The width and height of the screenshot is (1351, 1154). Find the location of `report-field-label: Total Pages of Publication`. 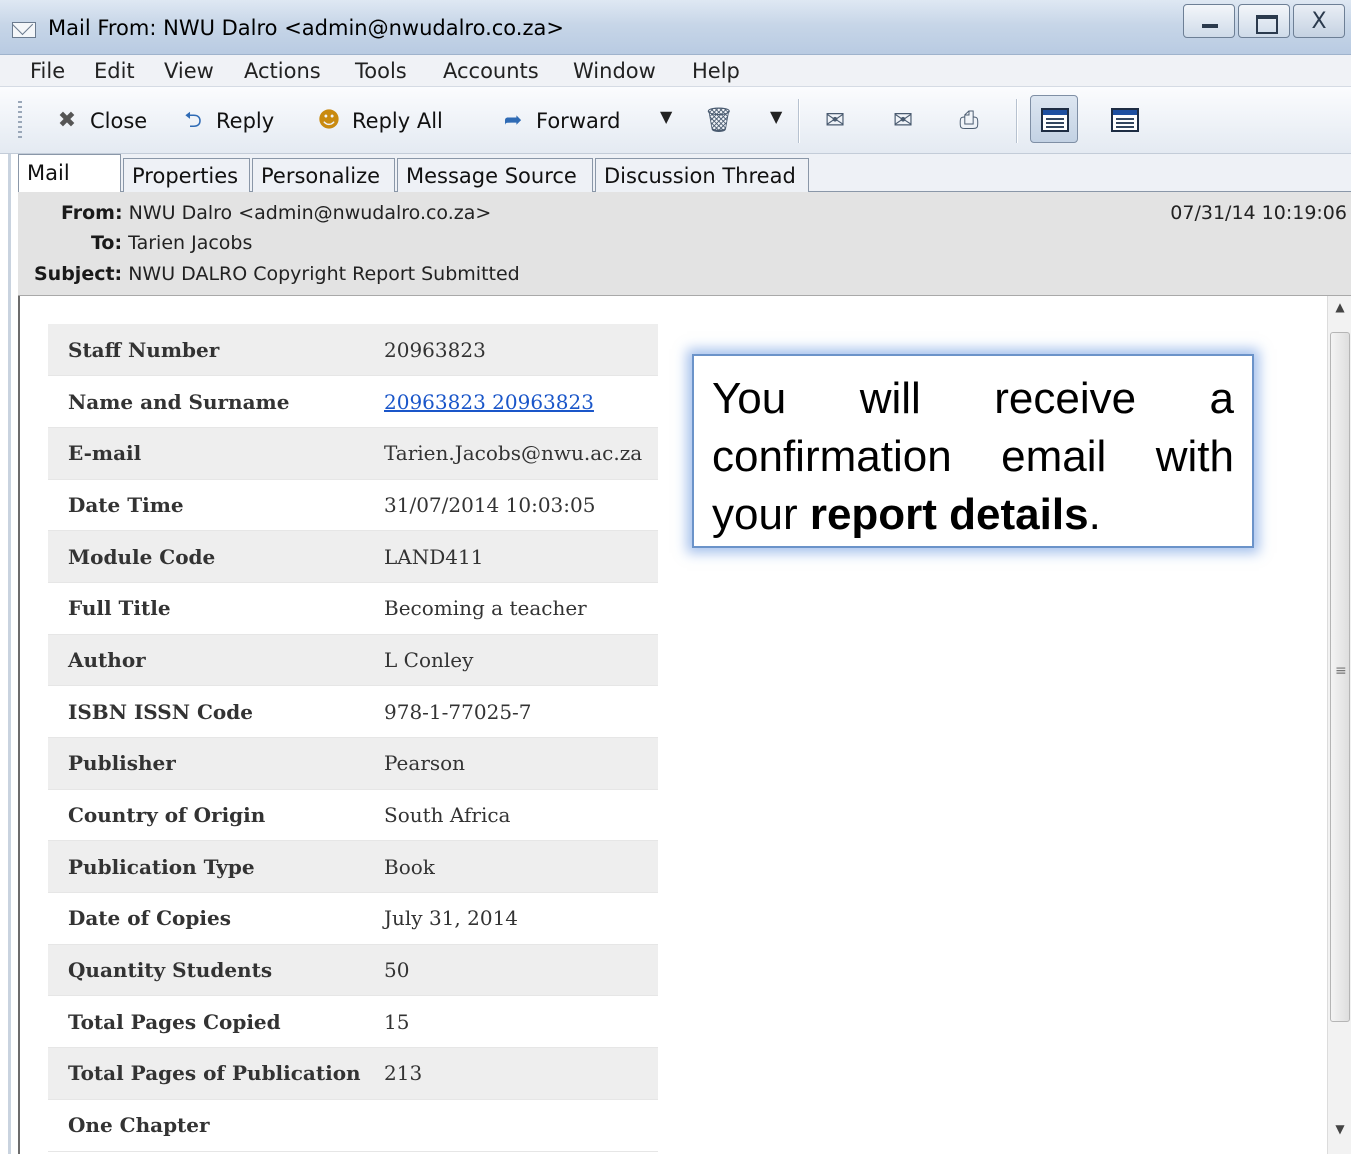

report-field-label: Total Pages of Publication is located at coordinates (207, 1073).